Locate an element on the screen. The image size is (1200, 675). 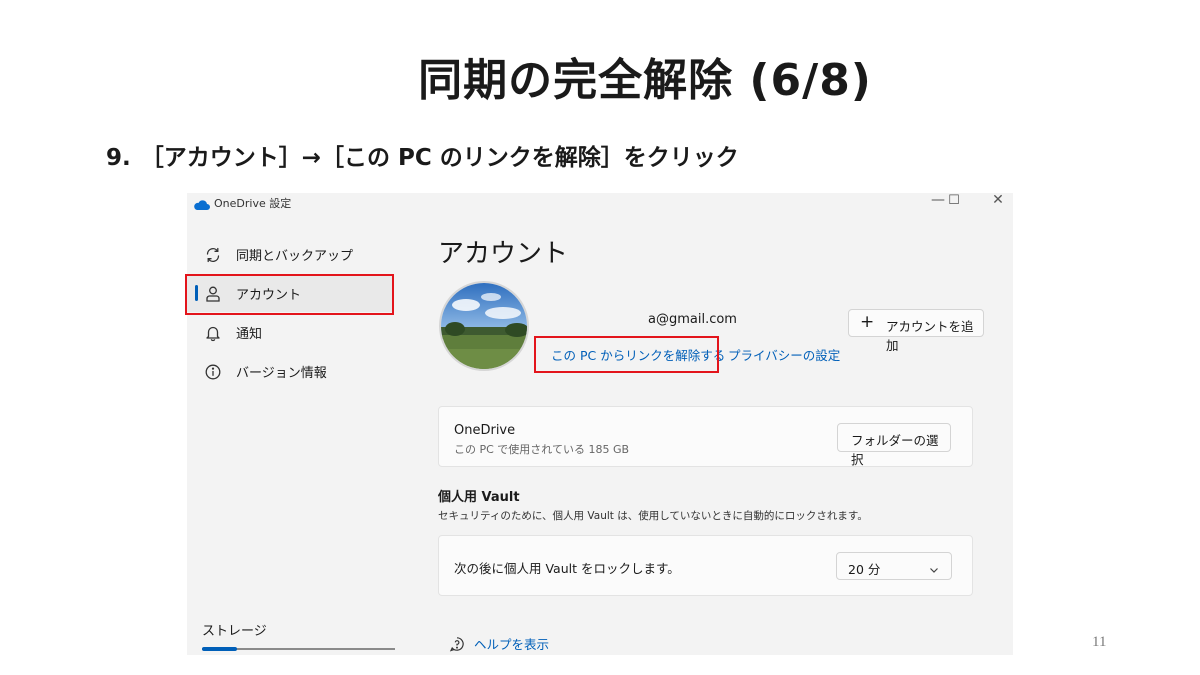
vault-section-title: 個人用 Vault is located at coordinates (479, 497).